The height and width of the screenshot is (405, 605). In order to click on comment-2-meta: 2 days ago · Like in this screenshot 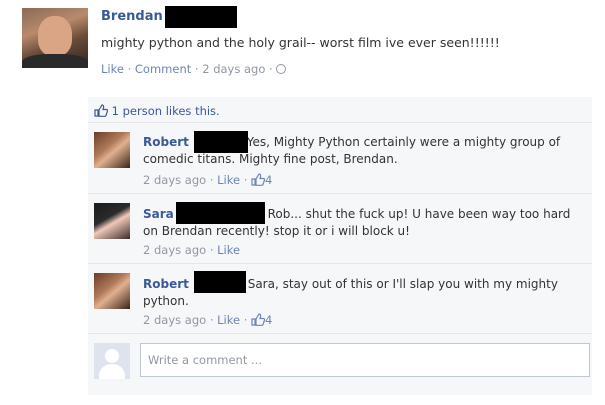, I will do `click(192, 250)`.